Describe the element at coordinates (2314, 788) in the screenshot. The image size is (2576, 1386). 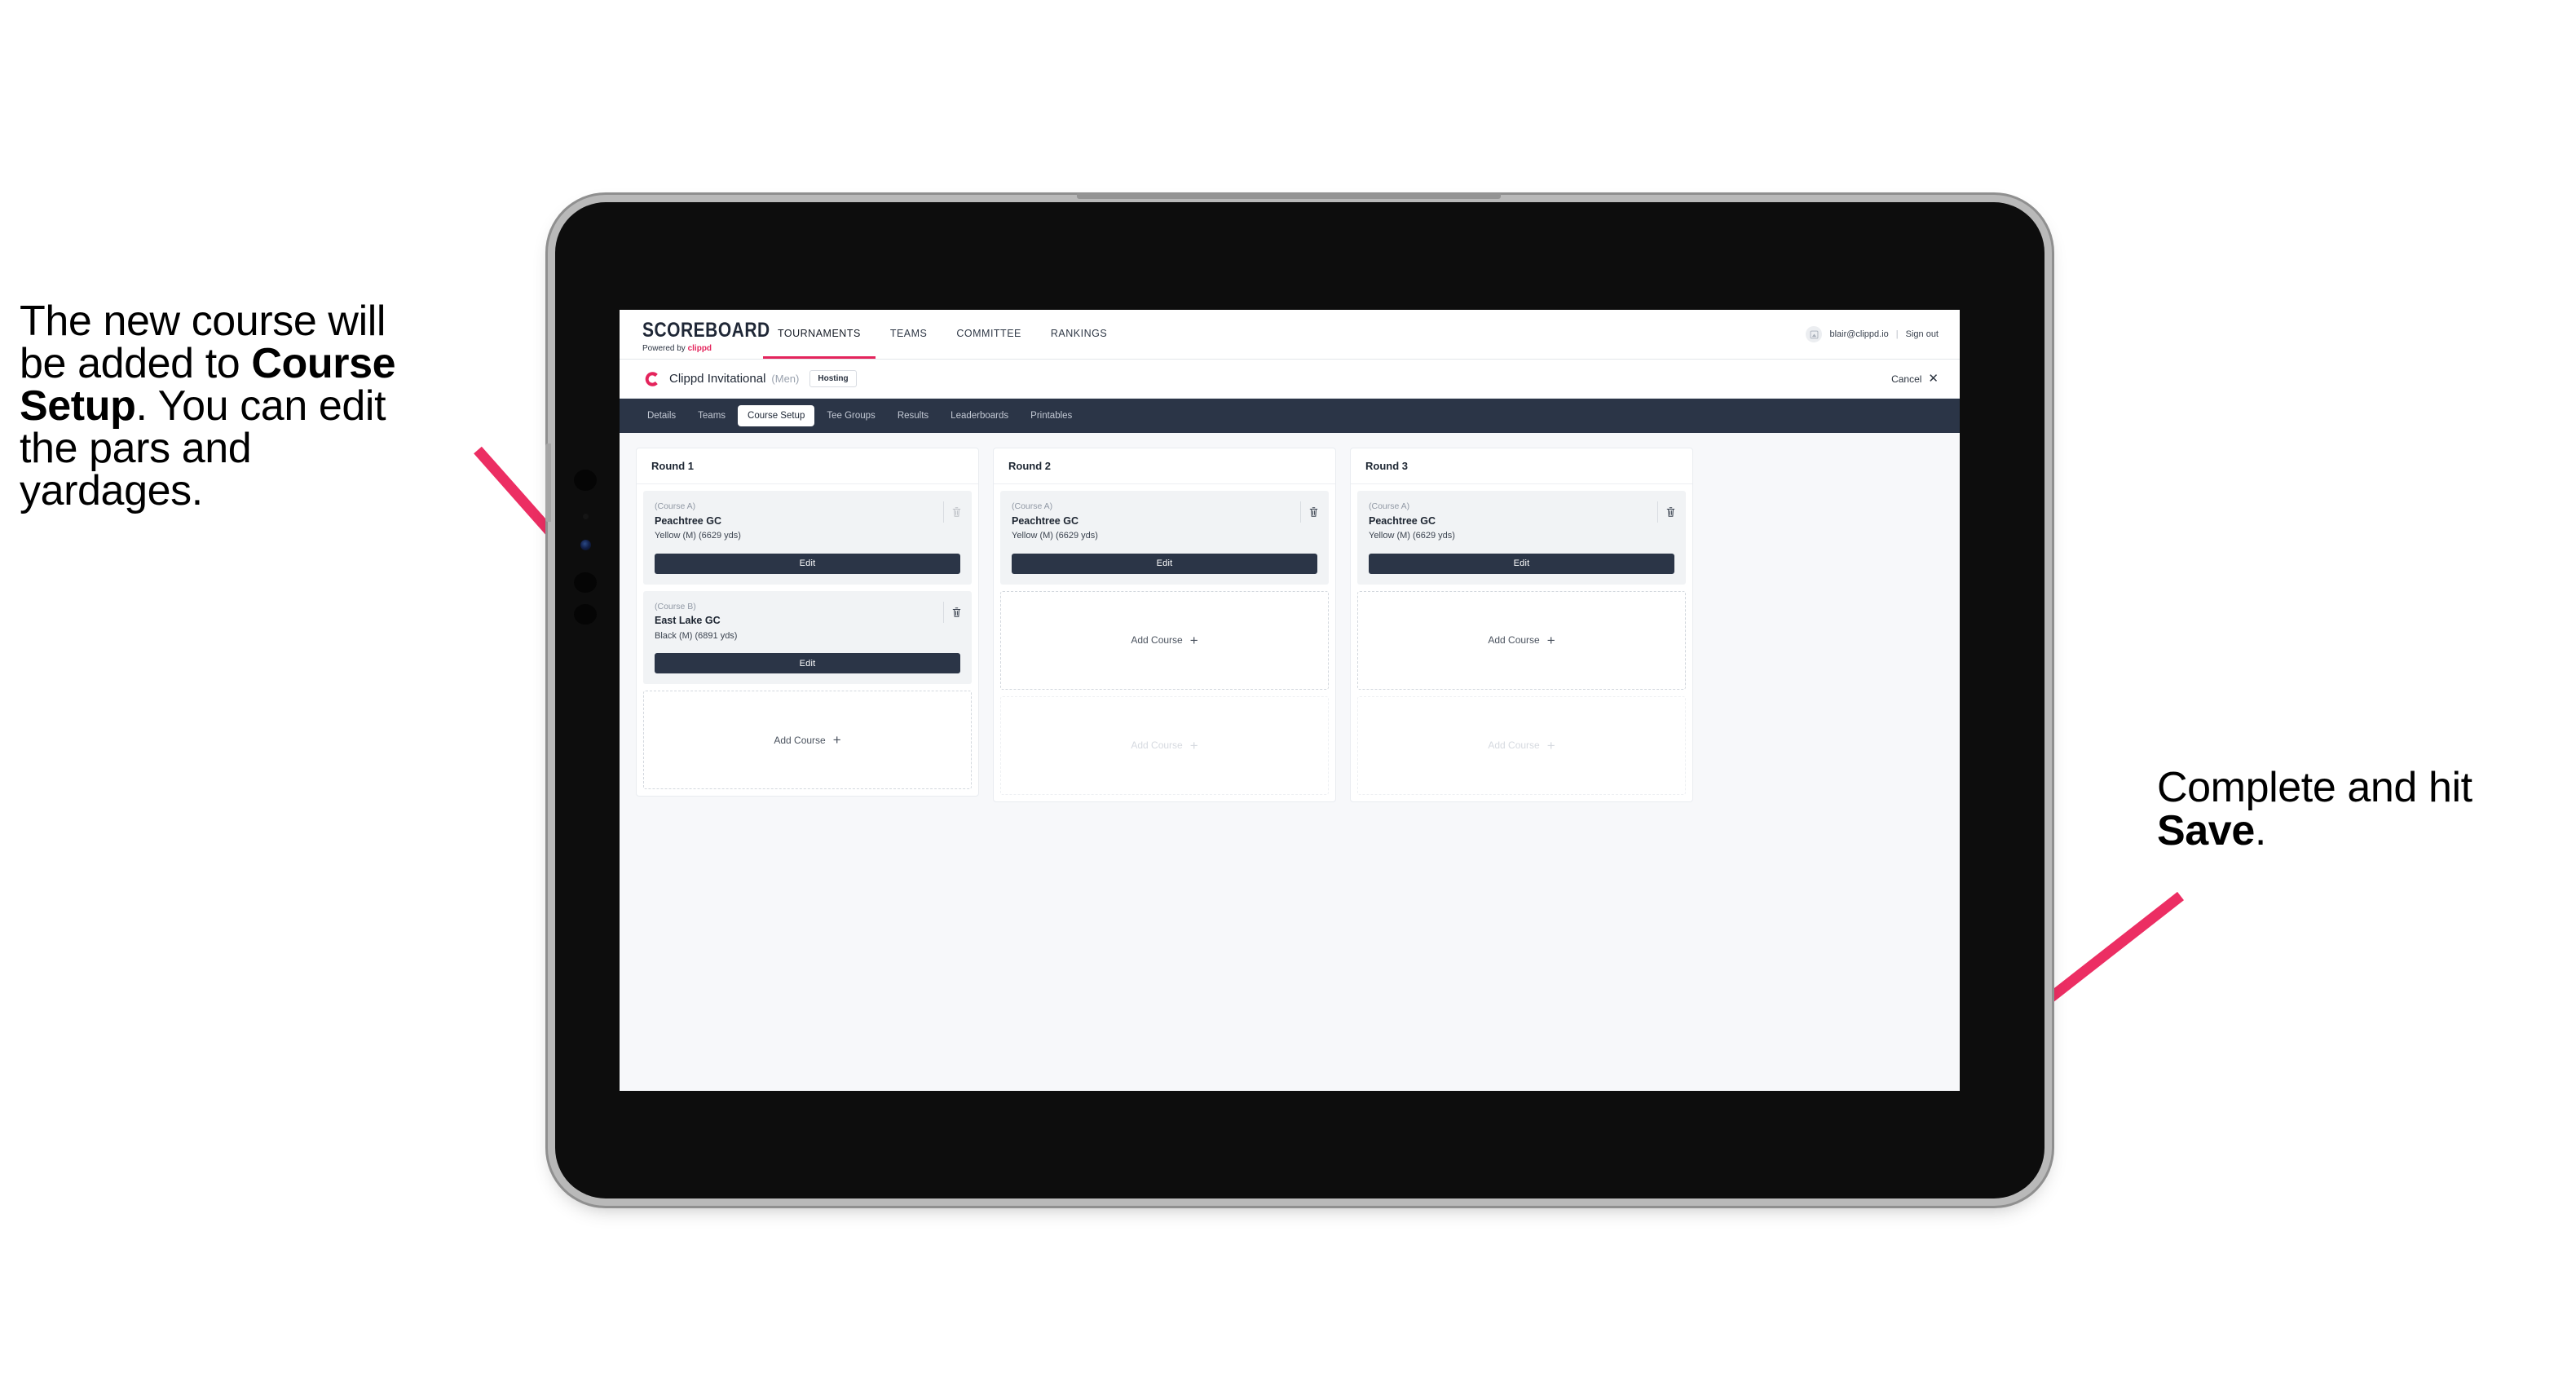
I see `annotation-right-text-1: Complete and hit` at that location.